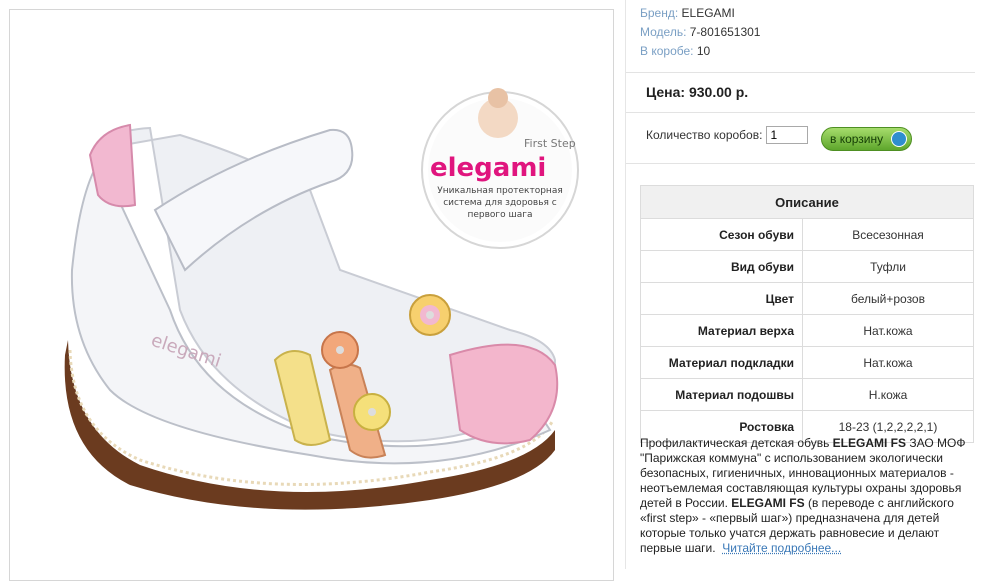  I want to click on logo-sub-text: First Step, so click(550, 143).